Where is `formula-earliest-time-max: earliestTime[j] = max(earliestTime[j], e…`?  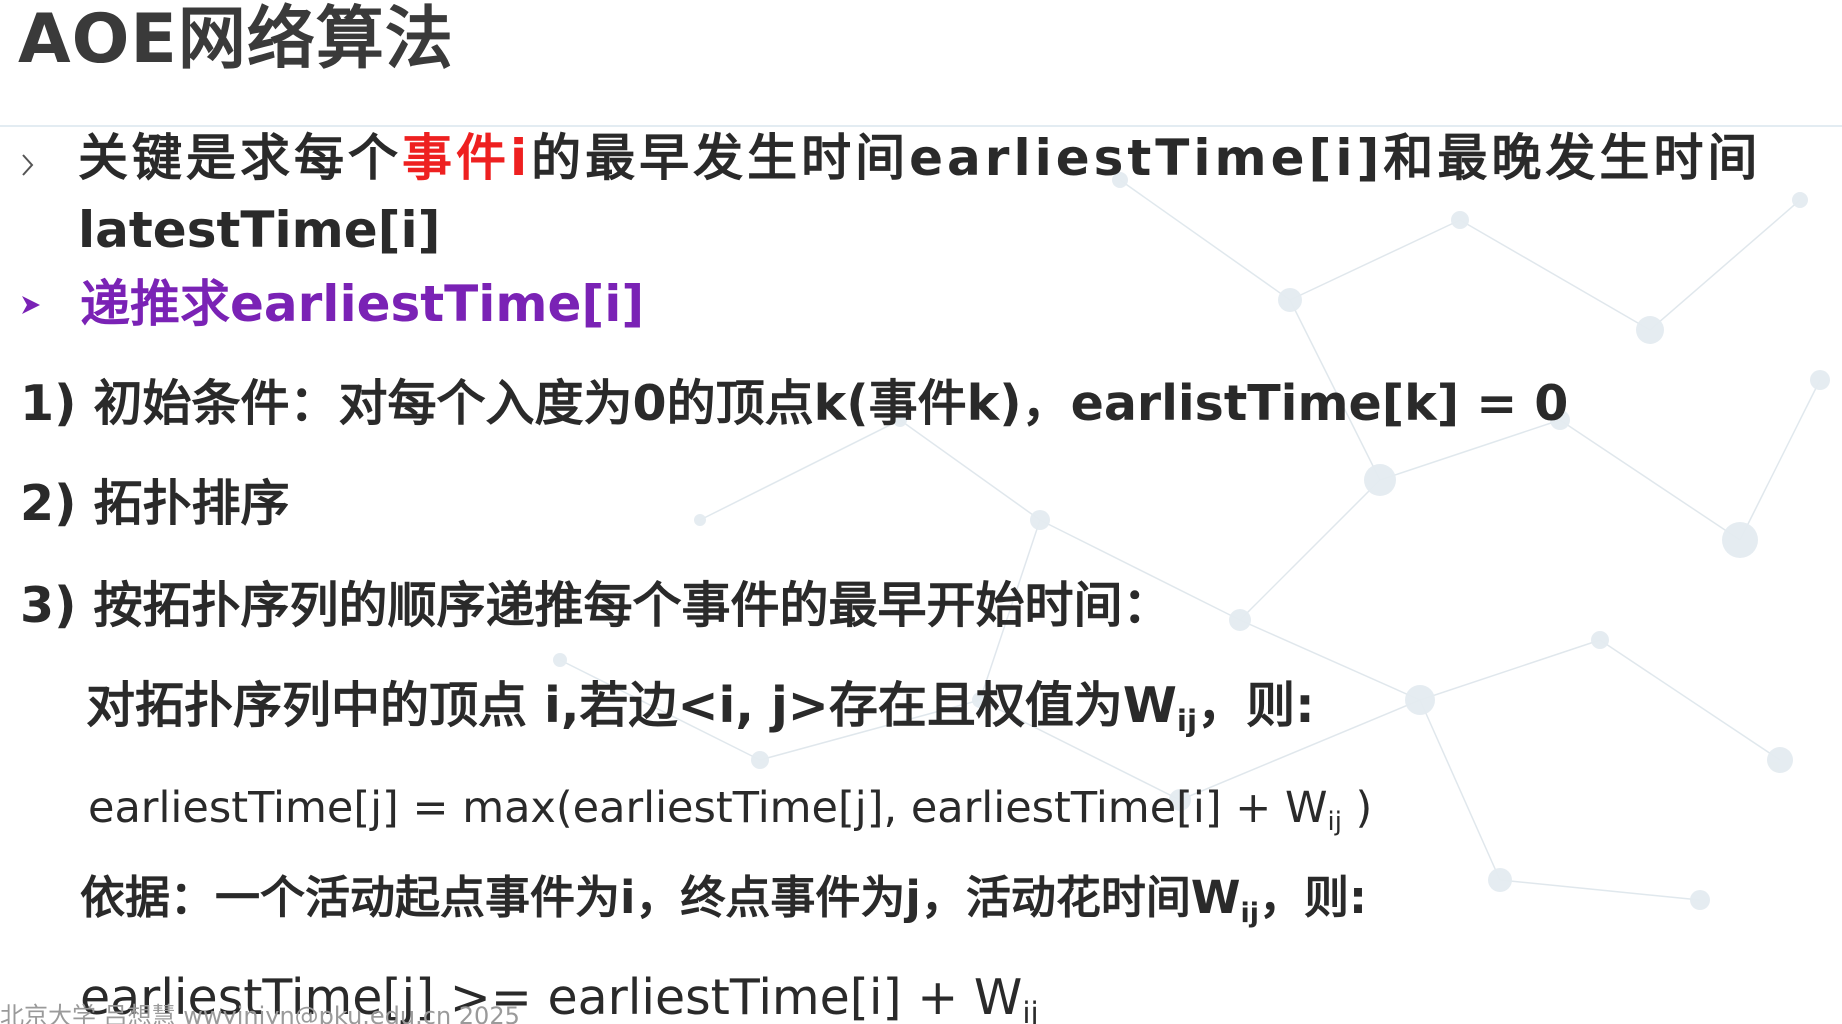
formula-earliest-time-max: earliestTime[j] = max(earliestTime[j], e… is located at coordinates (730, 815).